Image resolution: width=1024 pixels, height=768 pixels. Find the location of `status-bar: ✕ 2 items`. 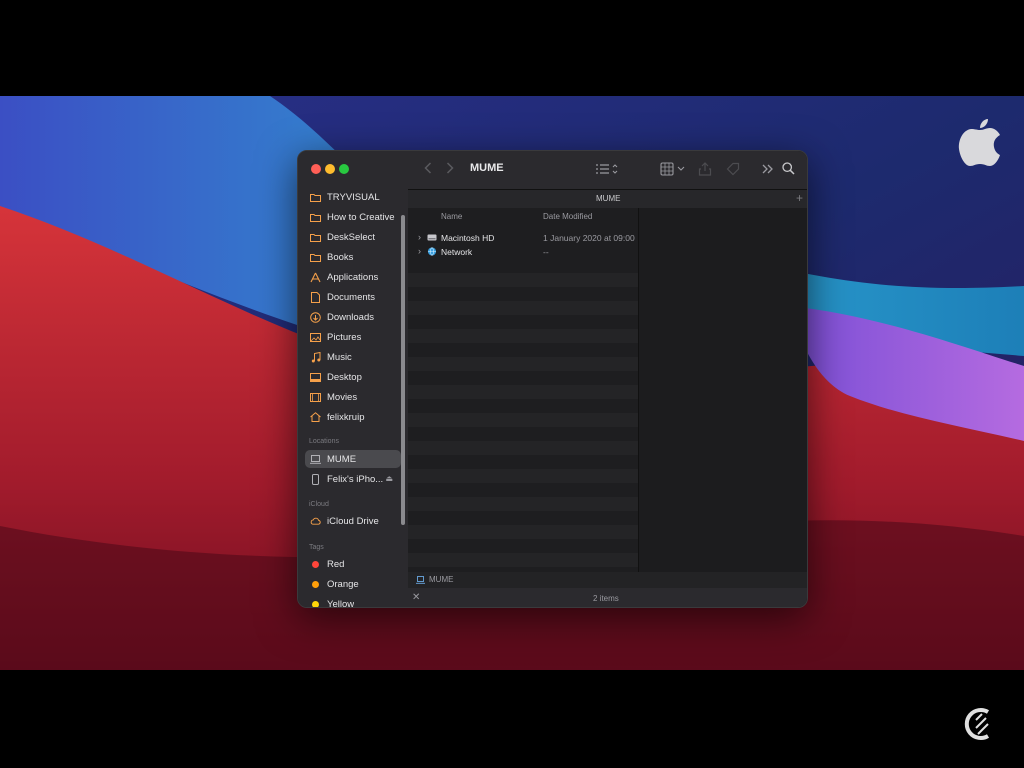

status-bar: ✕ 2 items is located at coordinates (607, 597).